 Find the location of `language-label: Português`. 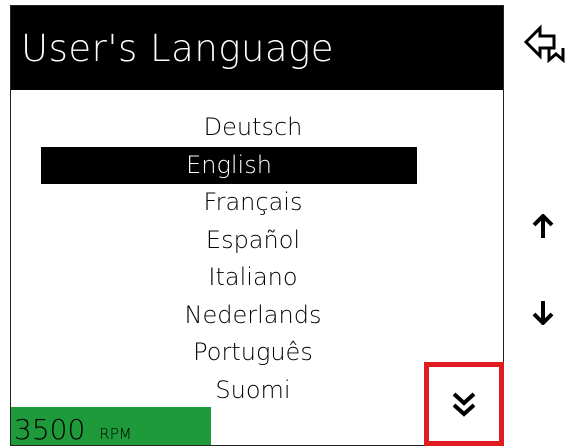

language-label: Português is located at coordinates (253, 352).